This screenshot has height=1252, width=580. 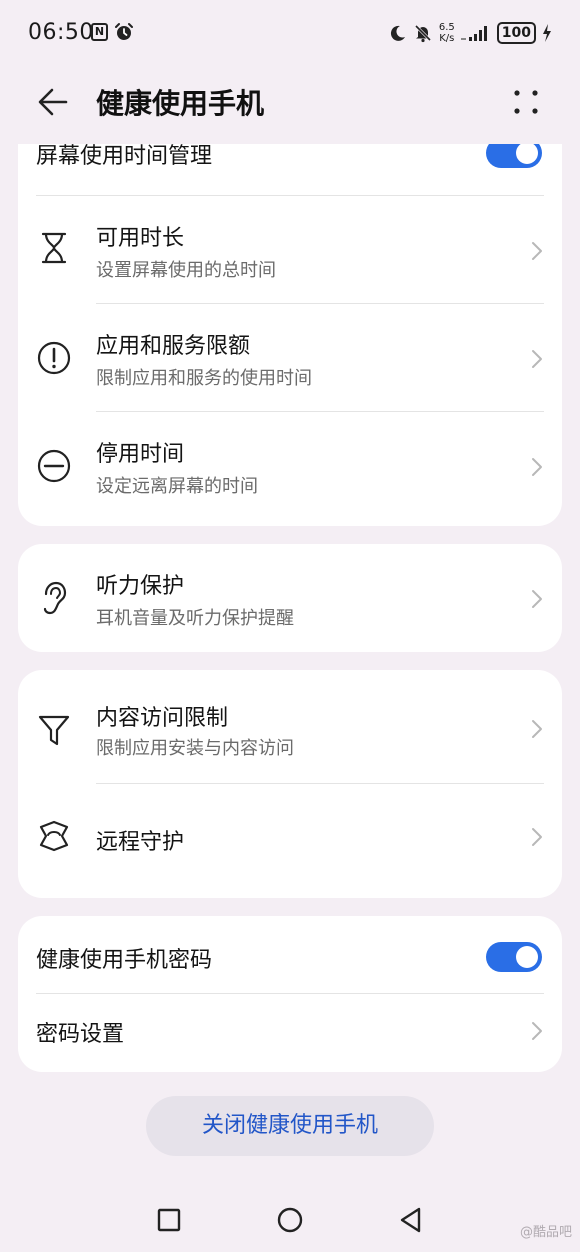 What do you see at coordinates (290, 838) in the screenshot?
I see `list-item-remote-guard: 远程守护` at bounding box center [290, 838].